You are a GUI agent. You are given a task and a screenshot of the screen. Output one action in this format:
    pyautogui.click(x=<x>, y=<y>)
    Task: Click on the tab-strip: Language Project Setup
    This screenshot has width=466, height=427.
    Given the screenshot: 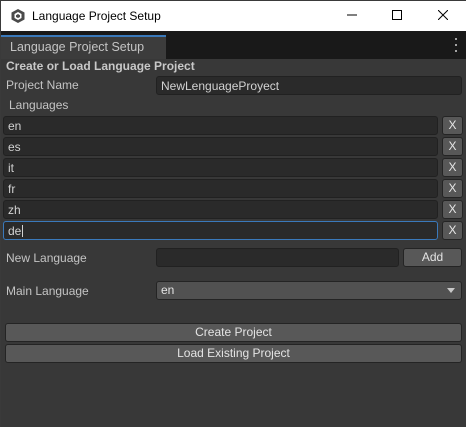 What is the action you would take?
    pyautogui.click(x=233, y=45)
    